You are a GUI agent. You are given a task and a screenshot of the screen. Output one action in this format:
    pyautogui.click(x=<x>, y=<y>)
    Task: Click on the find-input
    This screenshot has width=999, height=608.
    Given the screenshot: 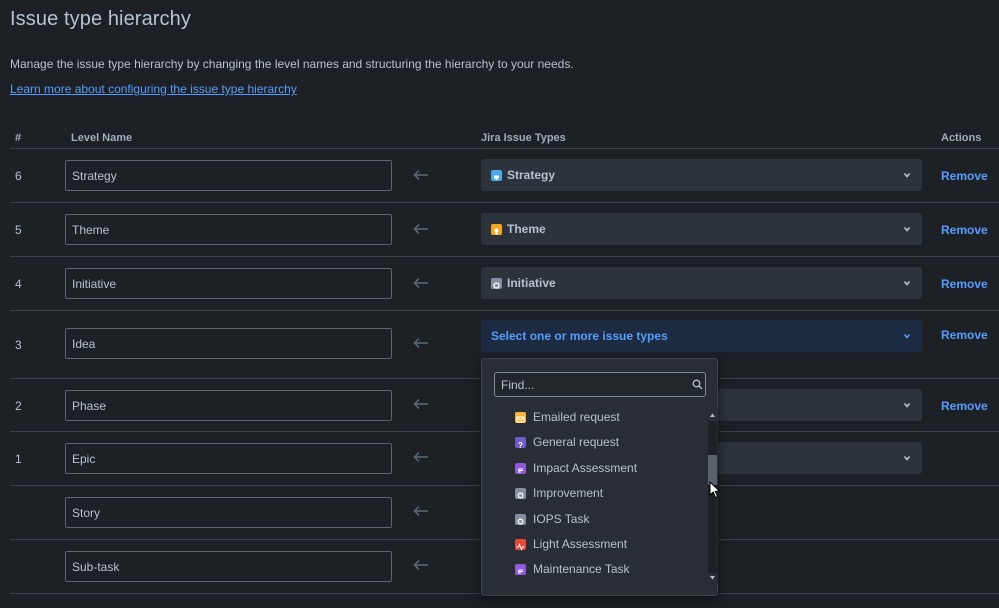 What is the action you would take?
    pyautogui.click(x=600, y=384)
    